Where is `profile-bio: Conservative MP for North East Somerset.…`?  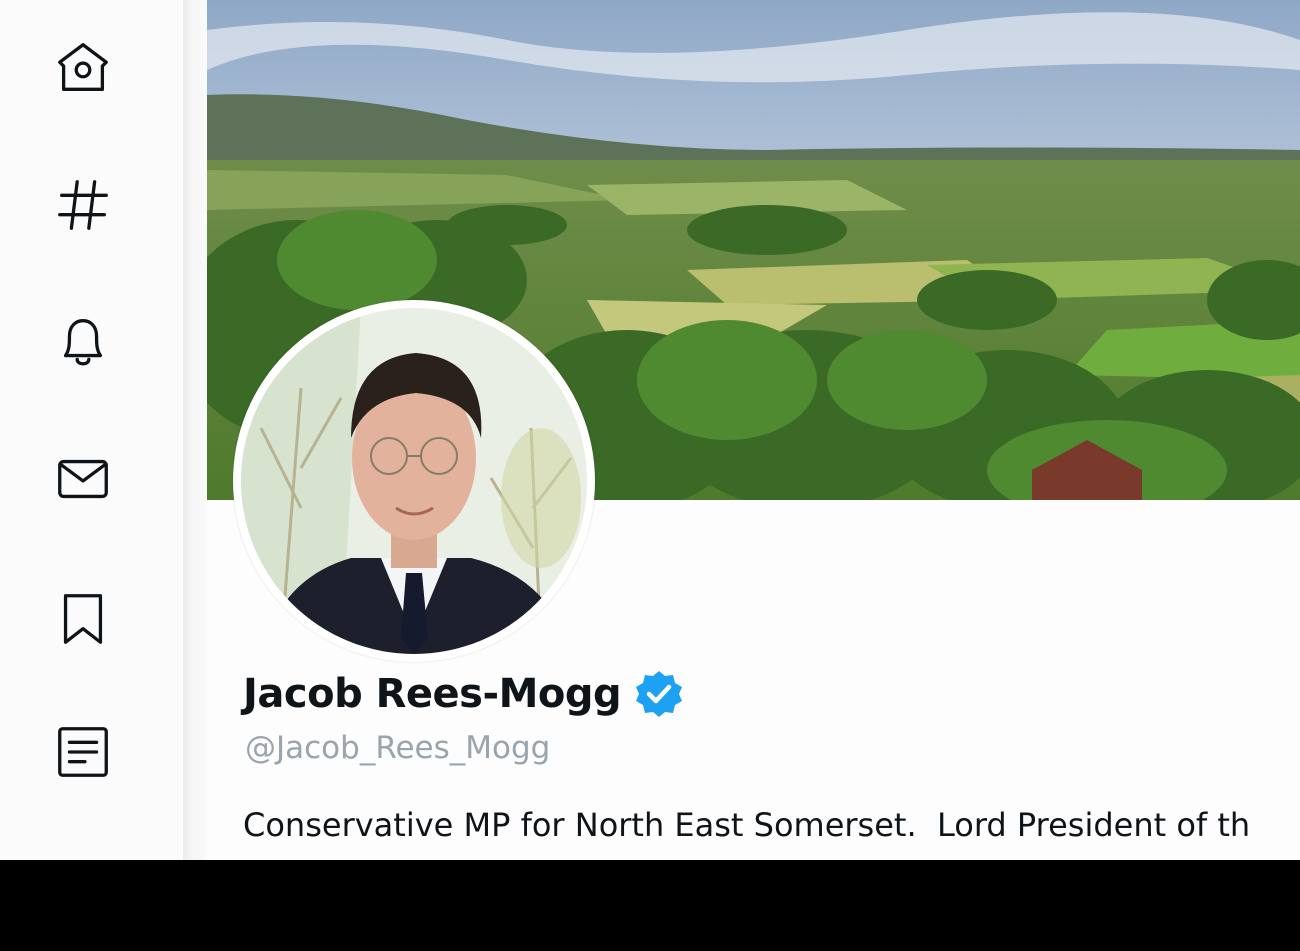
profile-bio: Conservative MP for North East Somerset.… is located at coordinates (747, 825).